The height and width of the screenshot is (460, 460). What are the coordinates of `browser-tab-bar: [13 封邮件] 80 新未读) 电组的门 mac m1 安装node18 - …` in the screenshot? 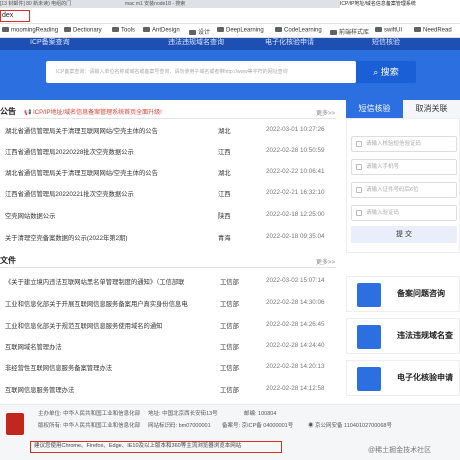 It's located at (230, 4).